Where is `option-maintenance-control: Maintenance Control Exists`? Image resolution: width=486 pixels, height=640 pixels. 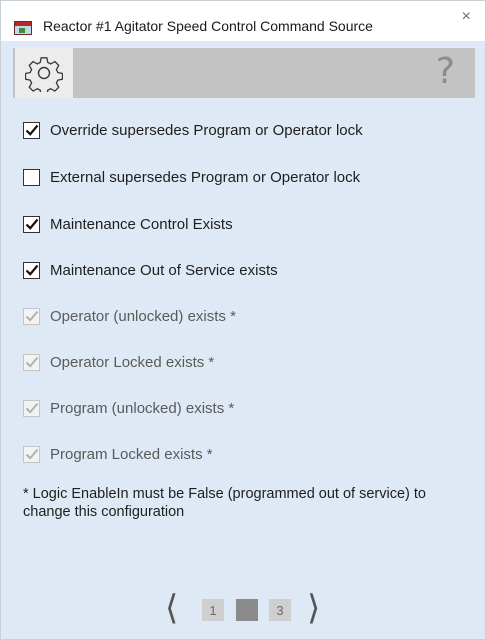 option-maintenance-control: Maintenance Control Exists is located at coordinates (128, 224).